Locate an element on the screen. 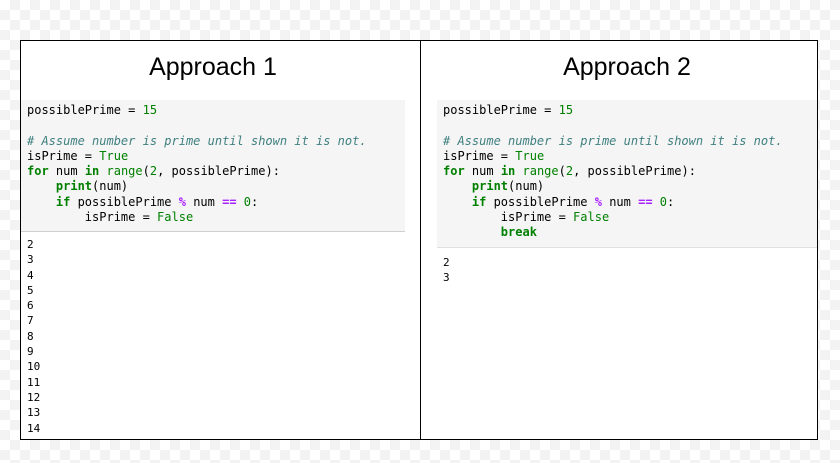 This screenshot has width=840, height=463. code-line: isPrime = False is located at coordinates (628, 217).